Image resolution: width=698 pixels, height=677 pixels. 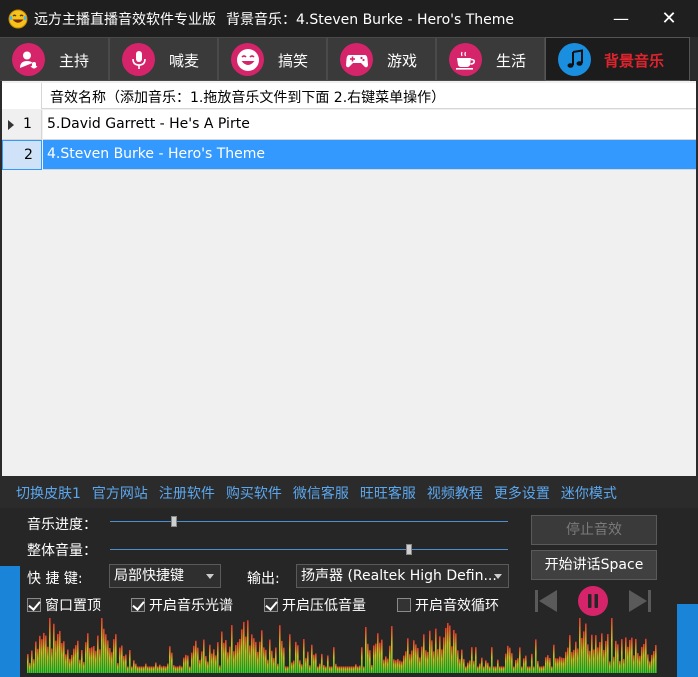 What do you see at coordinates (448, 605) in the screenshot?
I see `checkbox-loop-effect: 开启音效循环` at bounding box center [448, 605].